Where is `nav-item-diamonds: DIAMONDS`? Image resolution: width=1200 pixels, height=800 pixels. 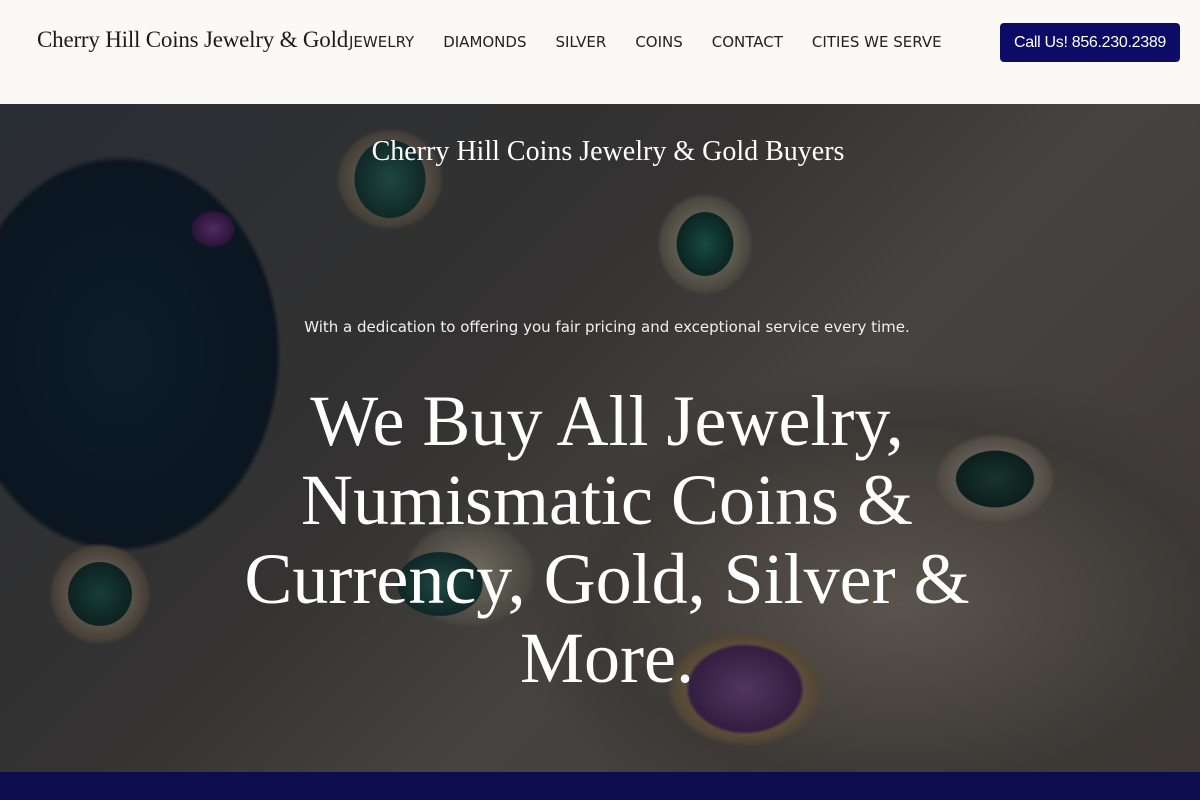
nav-item-diamonds: DIAMONDS is located at coordinates (484, 42).